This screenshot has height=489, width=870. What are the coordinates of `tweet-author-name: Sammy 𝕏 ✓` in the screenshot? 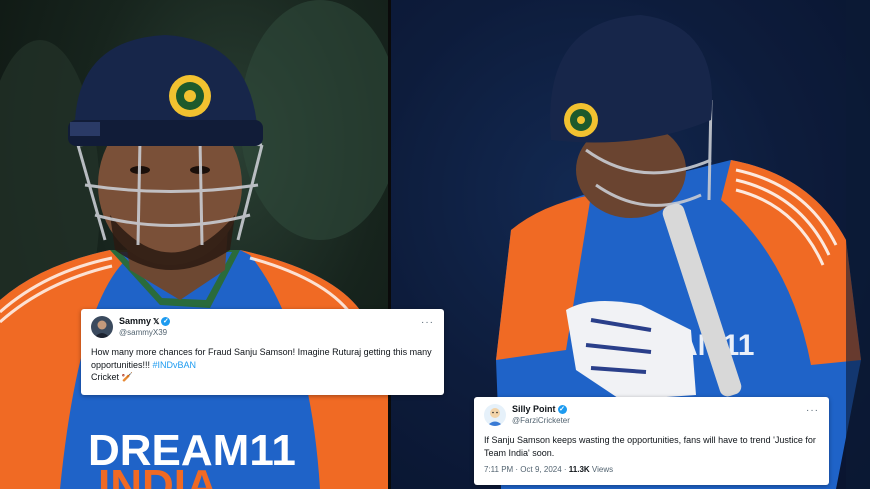 It's located at (145, 321).